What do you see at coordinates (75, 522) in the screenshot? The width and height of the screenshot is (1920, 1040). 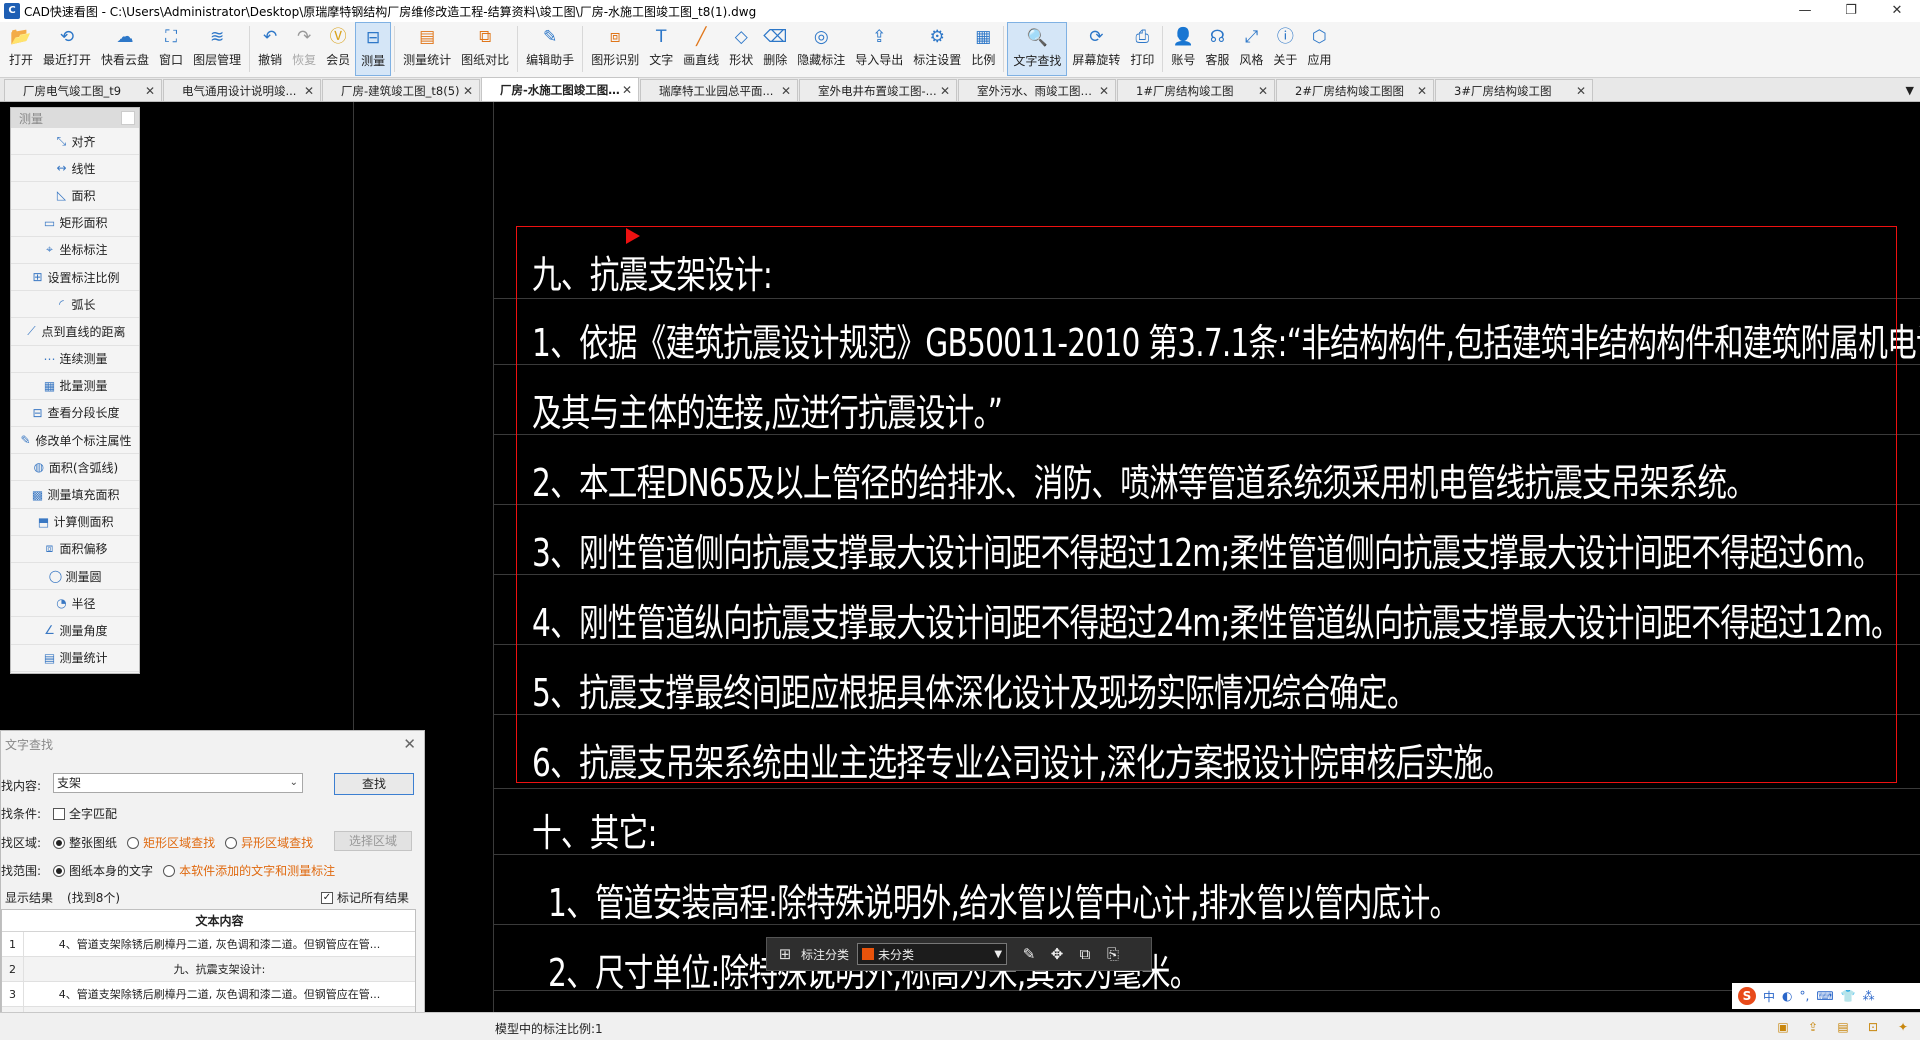 I see `measure-tool-item: ⬒ 计算侧面积` at bounding box center [75, 522].